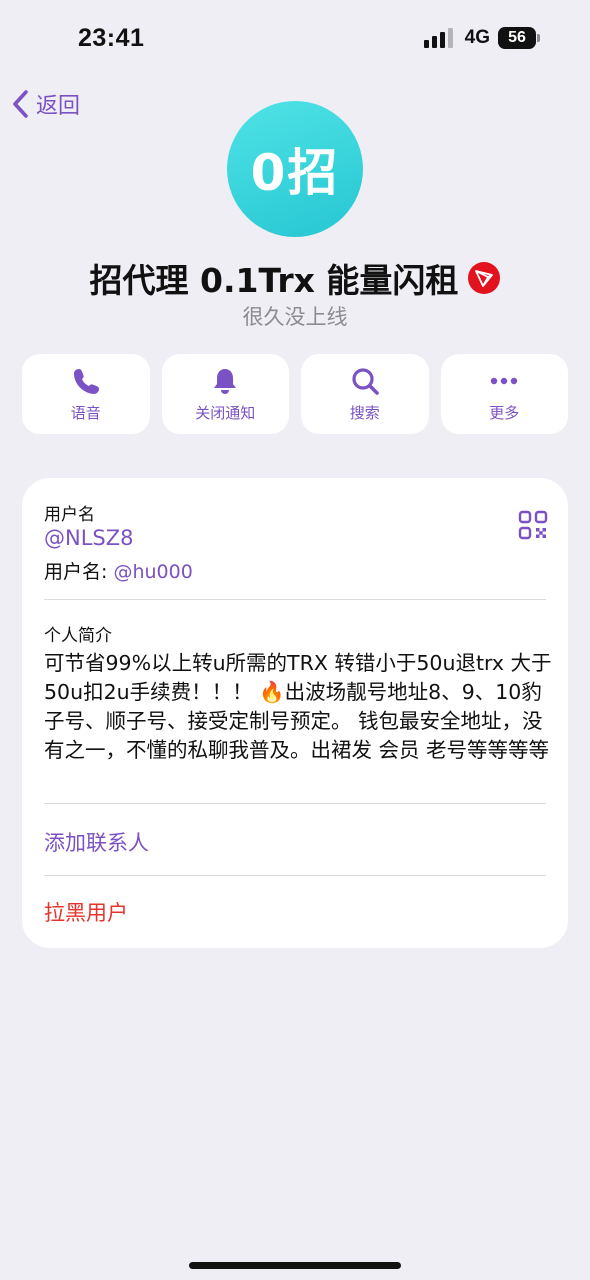 This screenshot has height=1280, width=590. Describe the element at coordinates (365, 381) in the screenshot. I see `search-icon` at that location.